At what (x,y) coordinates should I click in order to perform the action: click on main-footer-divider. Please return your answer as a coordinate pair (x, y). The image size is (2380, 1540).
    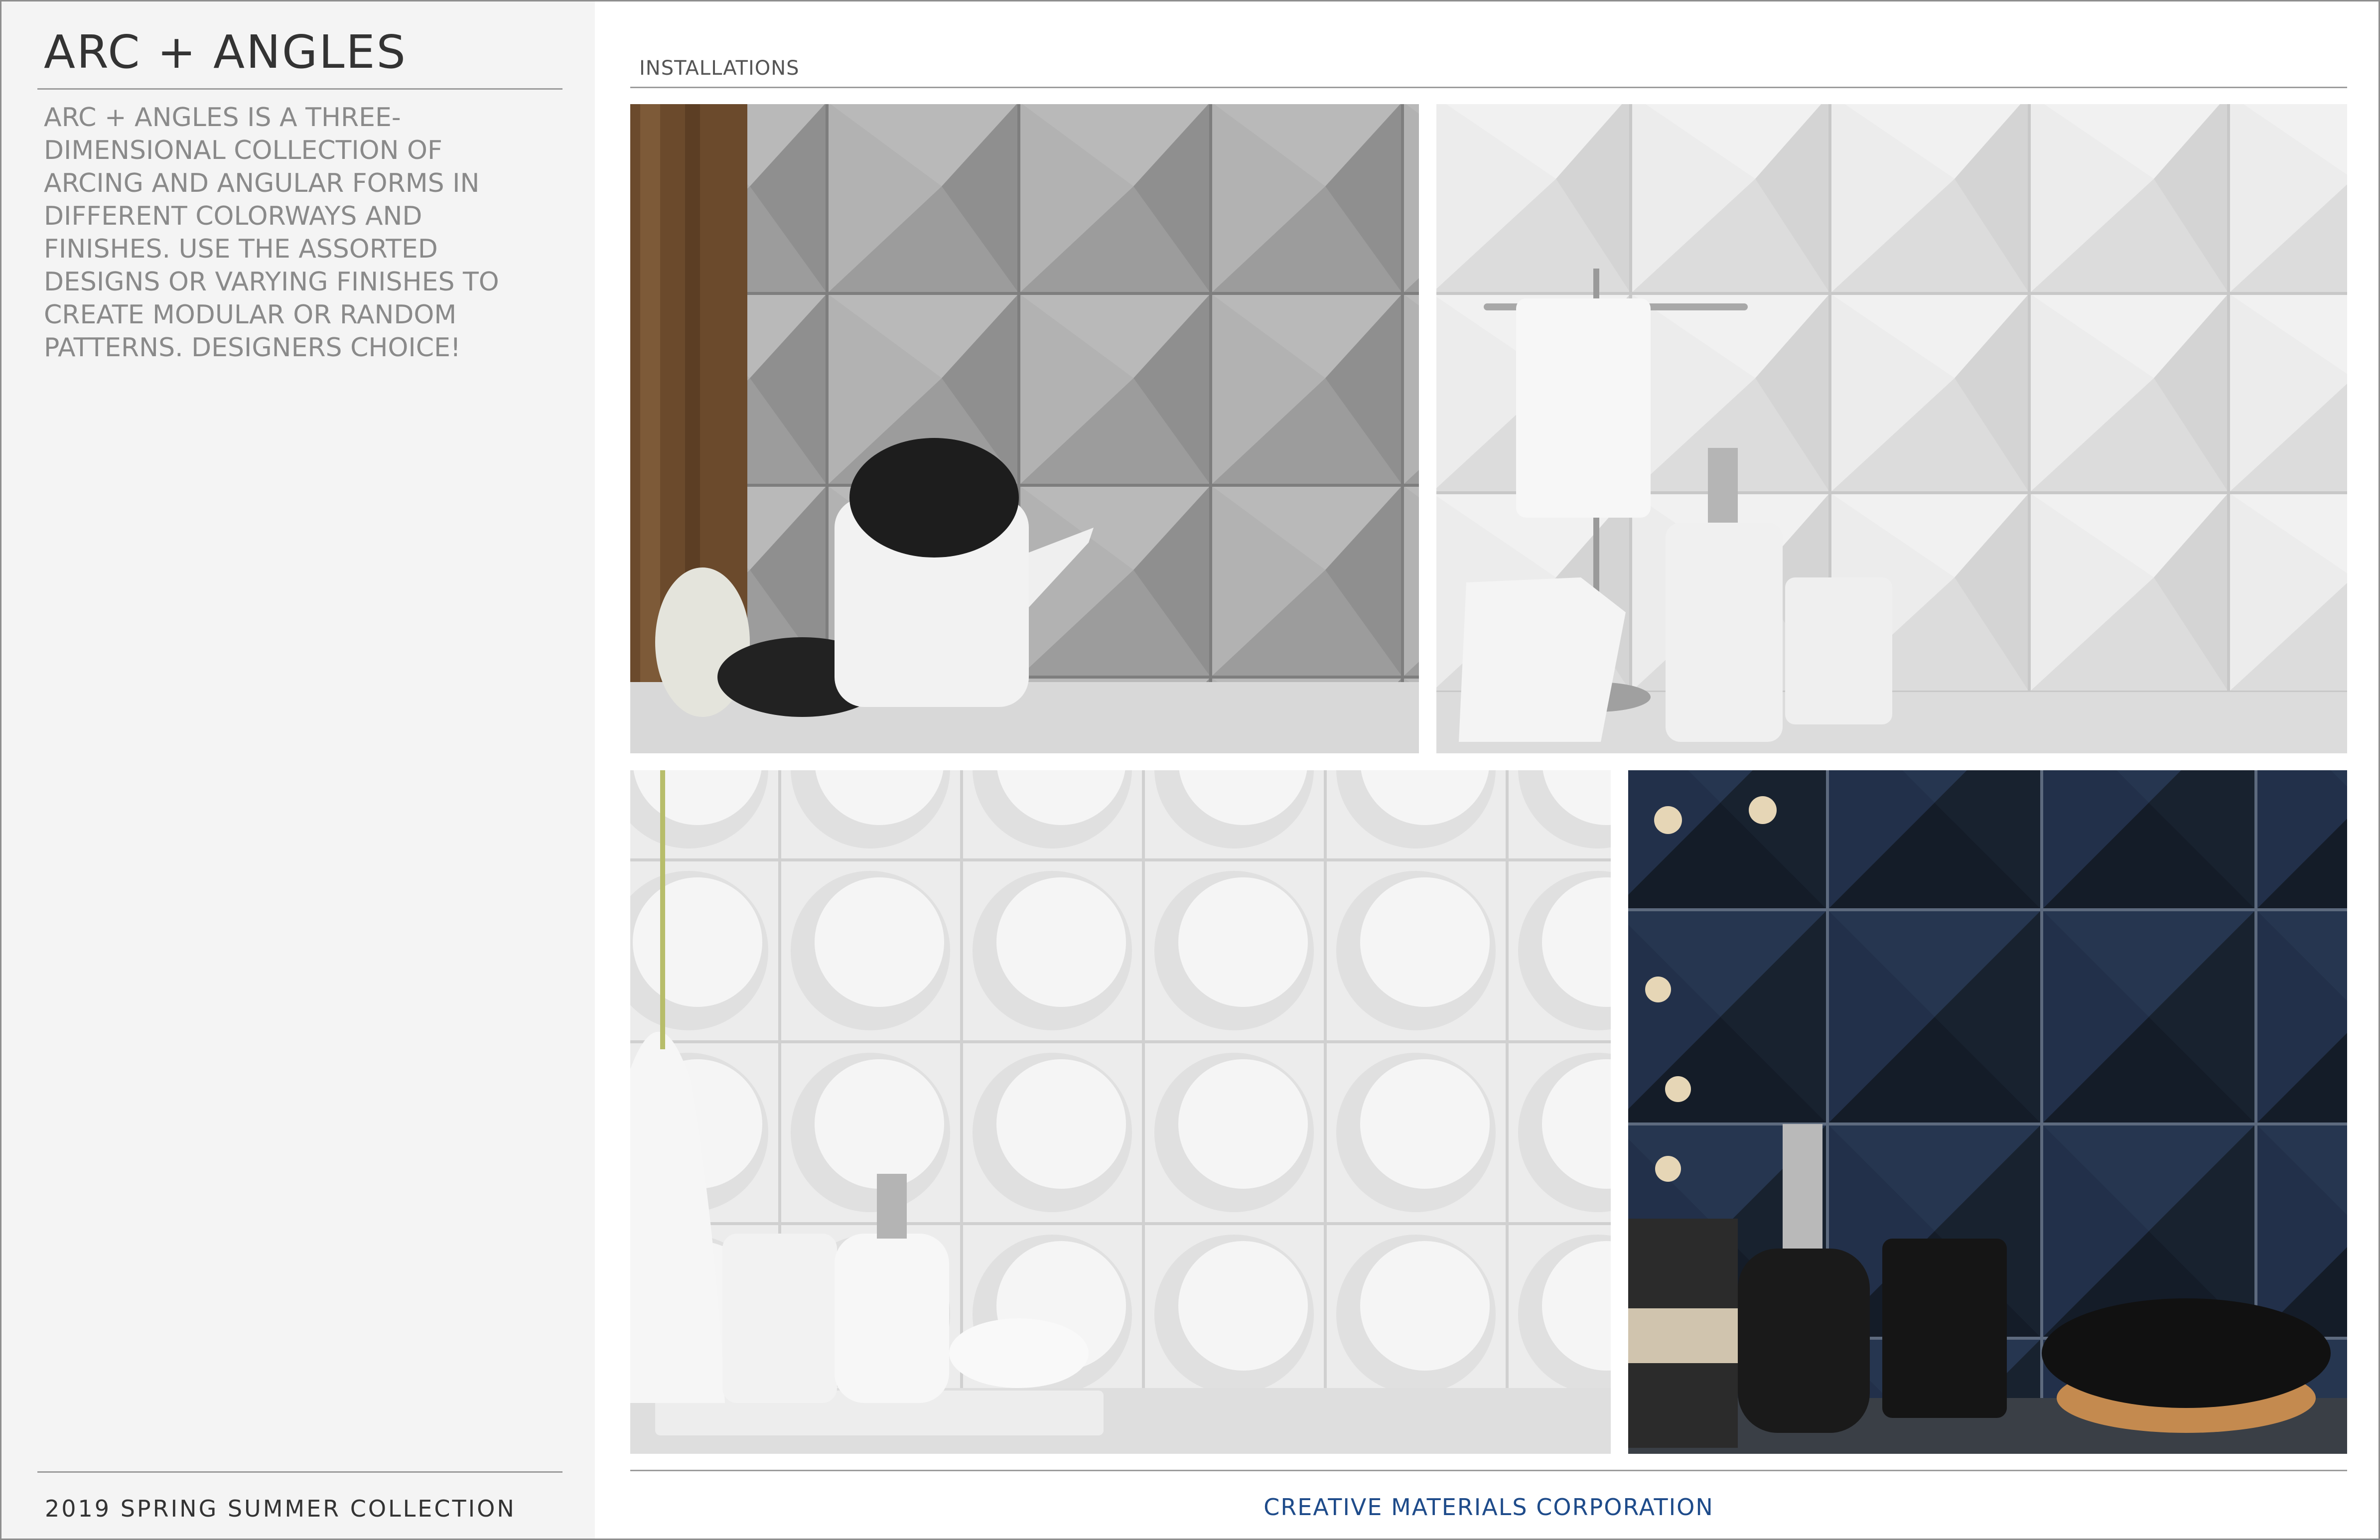
    Looking at the image, I should click on (1488, 1470).